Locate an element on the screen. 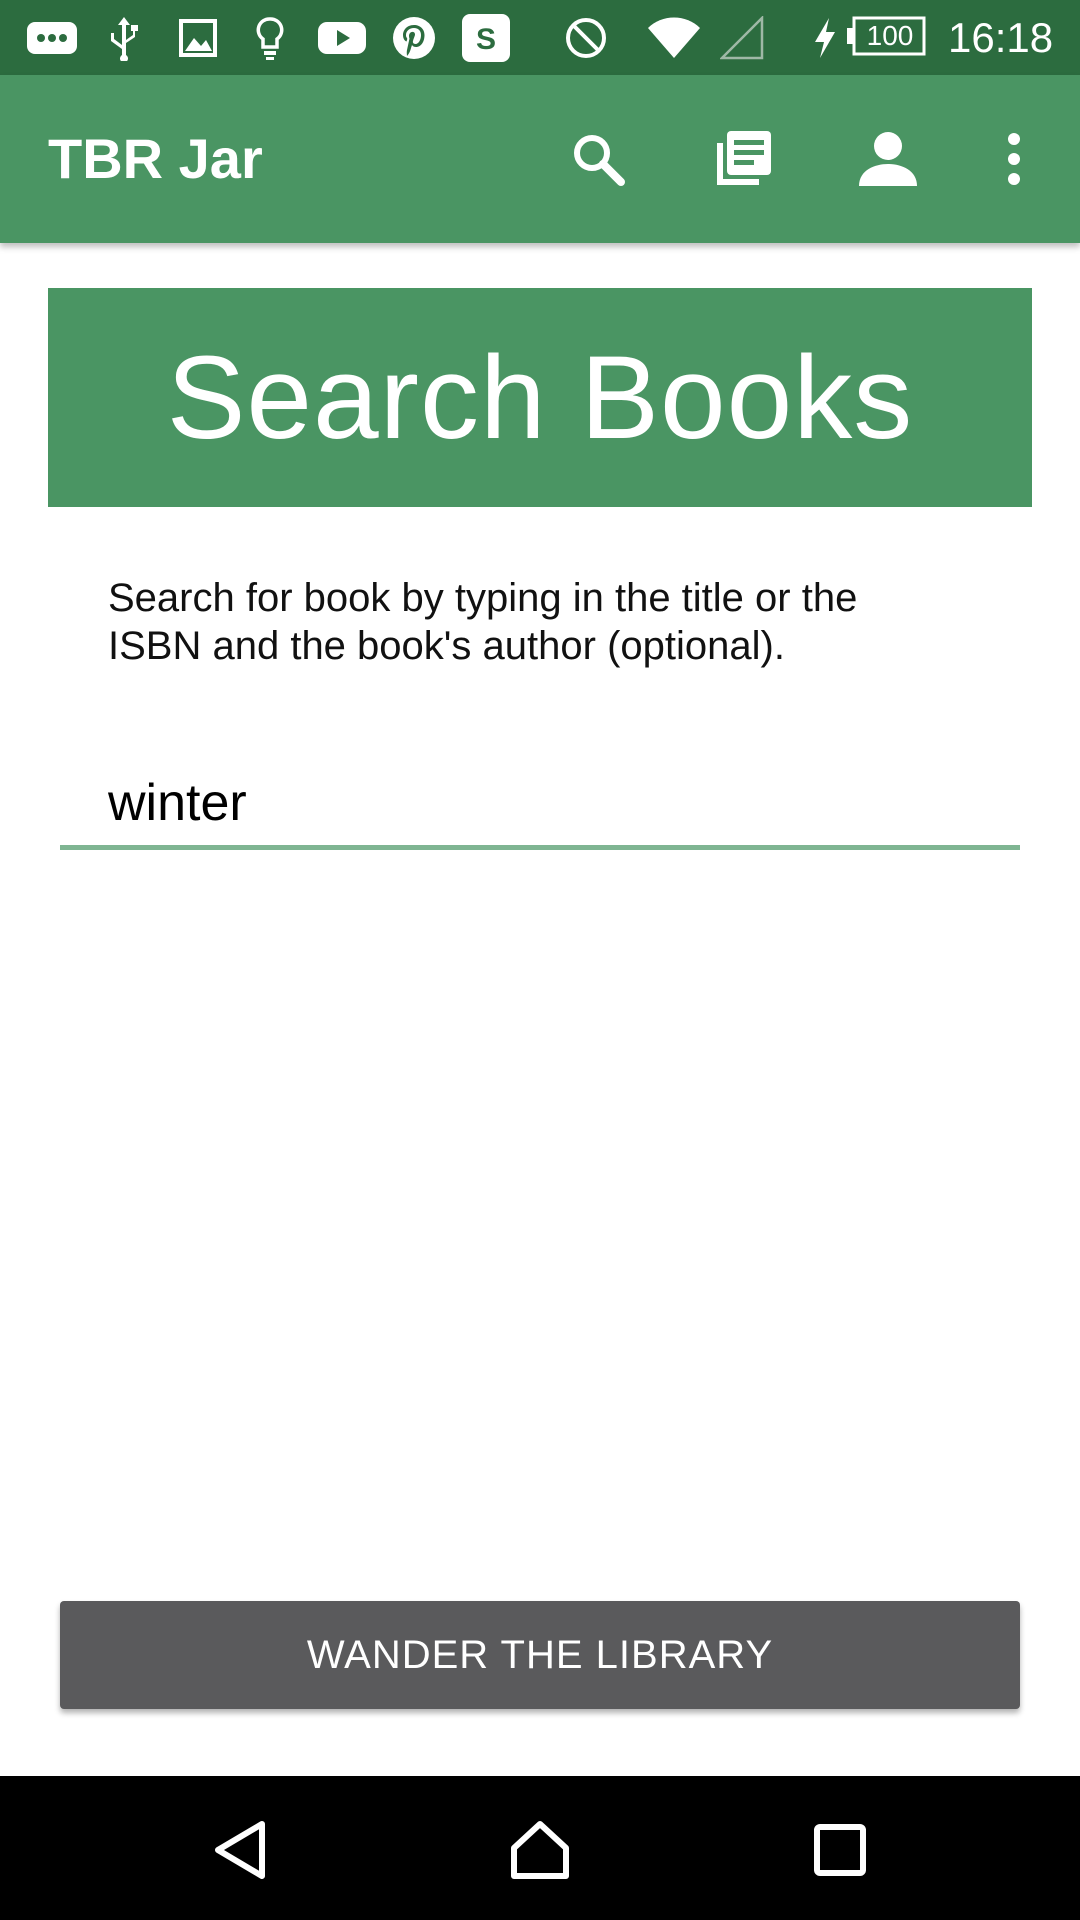 The width and height of the screenshot is (1080, 1920). battery-level: 100 is located at coordinates (890, 35).